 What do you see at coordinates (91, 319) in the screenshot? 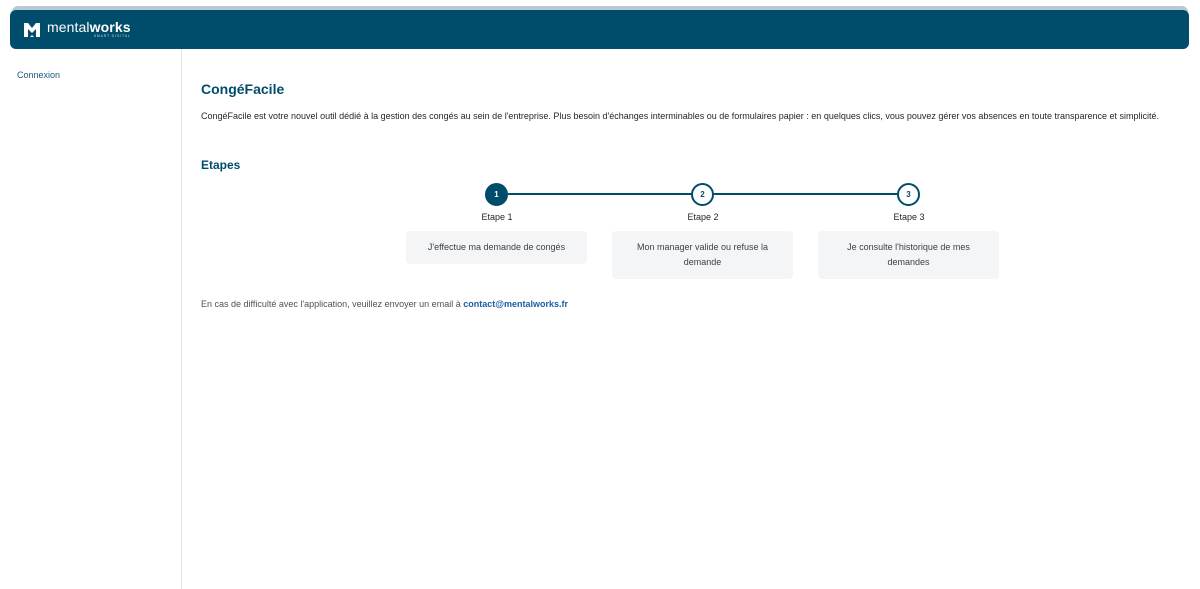
I see `sidebar: Connexion` at bounding box center [91, 319].